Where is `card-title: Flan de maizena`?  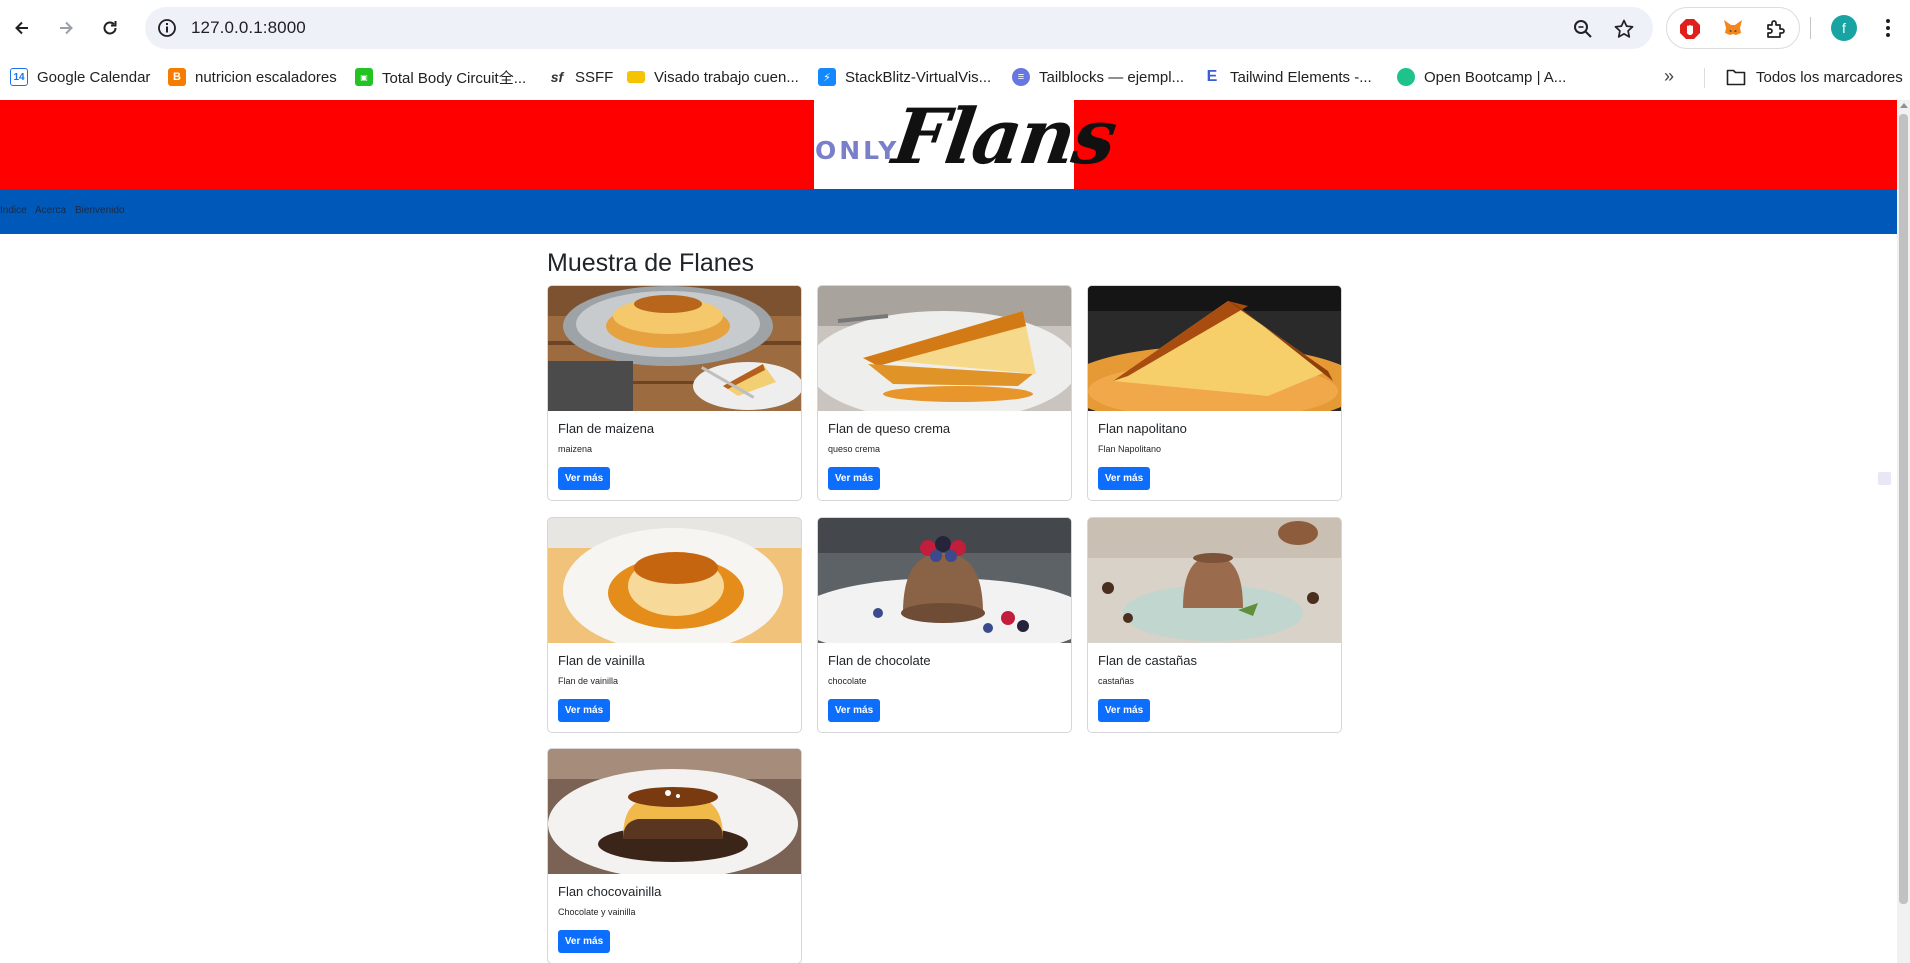 card-title: Flan de maizena is located at coordinates (606, 428).